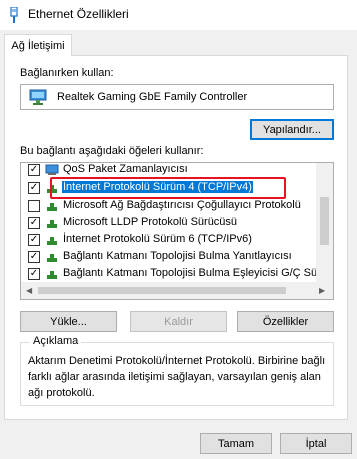 Image resolution: width=357 pixels, height=459 pixels. Describe the element at coordinates (178, 15) in the screenshot. I see `title-bar: Ethernet Özellikleri` at that location.